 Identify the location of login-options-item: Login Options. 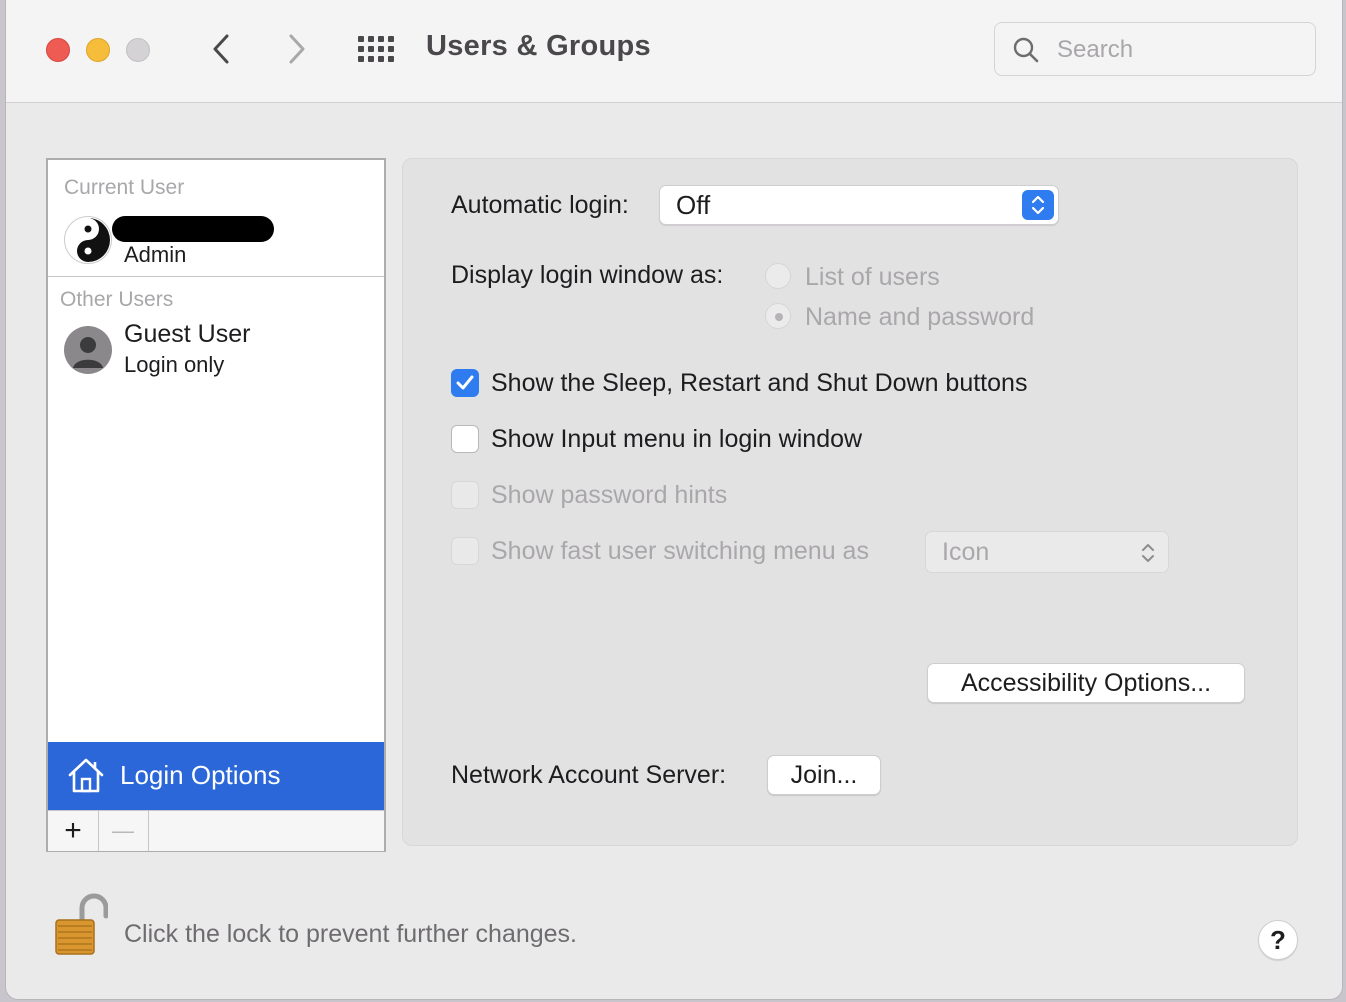
(216, 776).